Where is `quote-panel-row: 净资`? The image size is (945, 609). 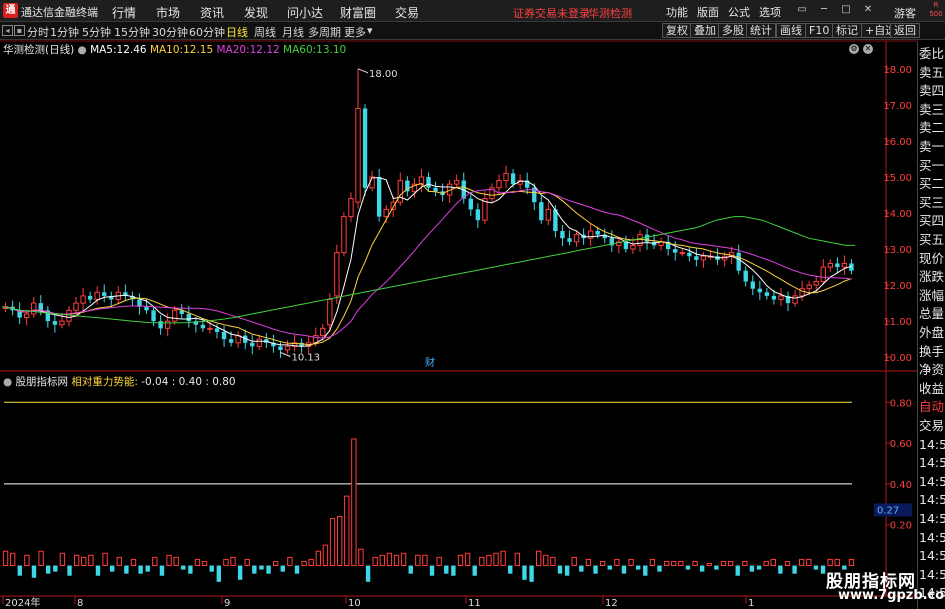 quote-panel-row: 净资 is located at coordinates (932, 370).